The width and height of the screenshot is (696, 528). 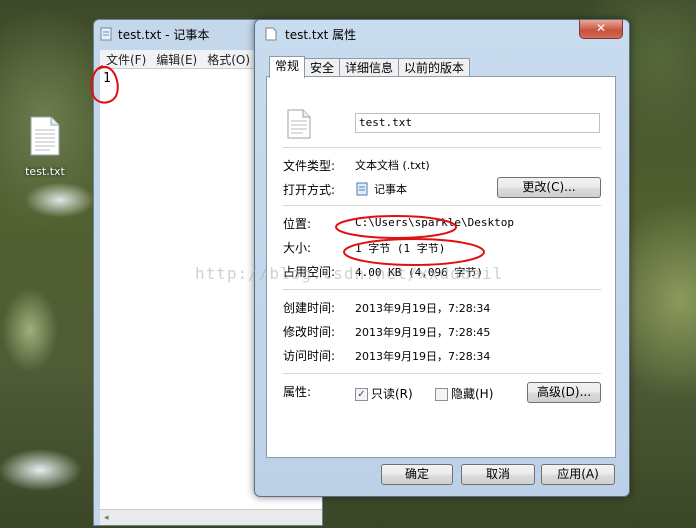 I want to click on watermark-text: http://blog.csdn.net/xxdddail, so click(x=349, y=273).